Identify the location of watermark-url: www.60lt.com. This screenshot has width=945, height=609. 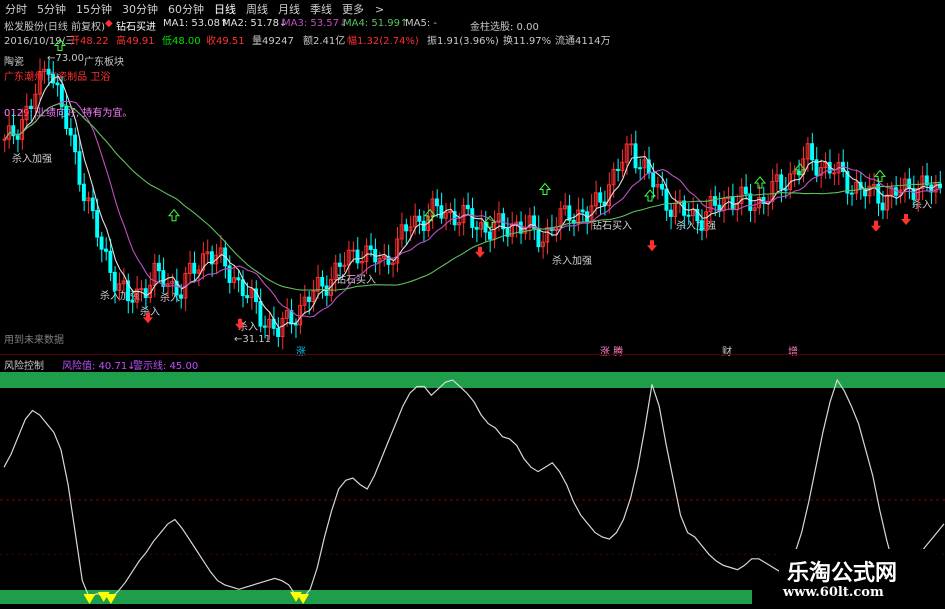
(833, 592).